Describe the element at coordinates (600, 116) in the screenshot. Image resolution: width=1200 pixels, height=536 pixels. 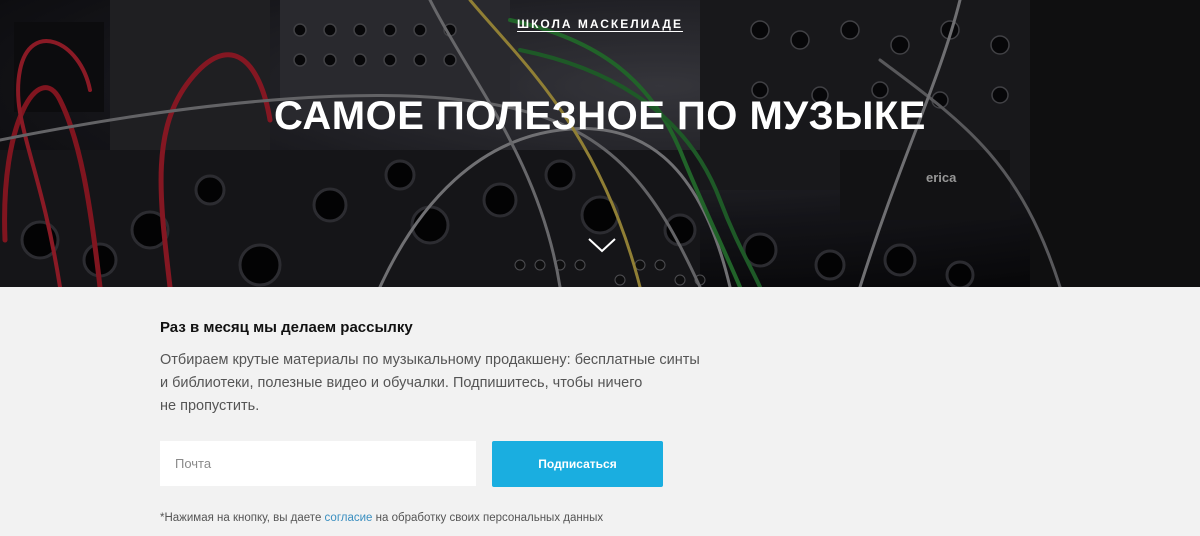
I see `page-title: САМОЕ ПОЛЕЗНОЕ ПО МУЗЫКЕ` at that location.